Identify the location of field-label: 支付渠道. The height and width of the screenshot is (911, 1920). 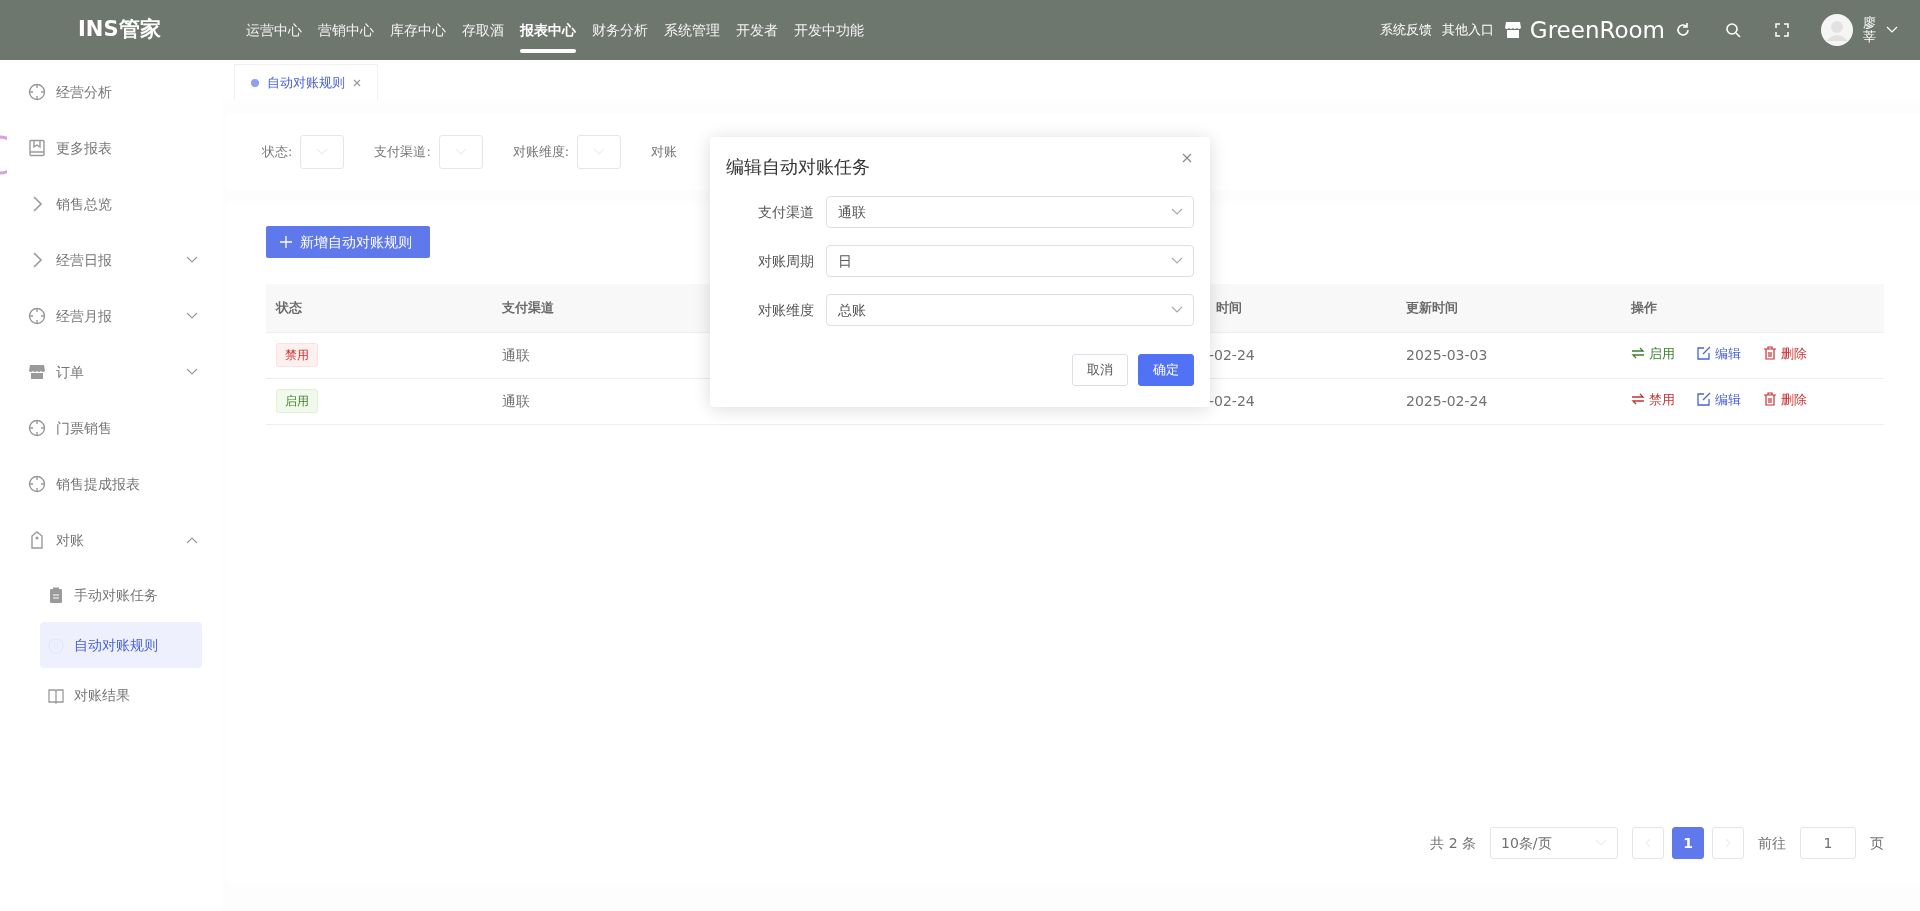
(786, 212).